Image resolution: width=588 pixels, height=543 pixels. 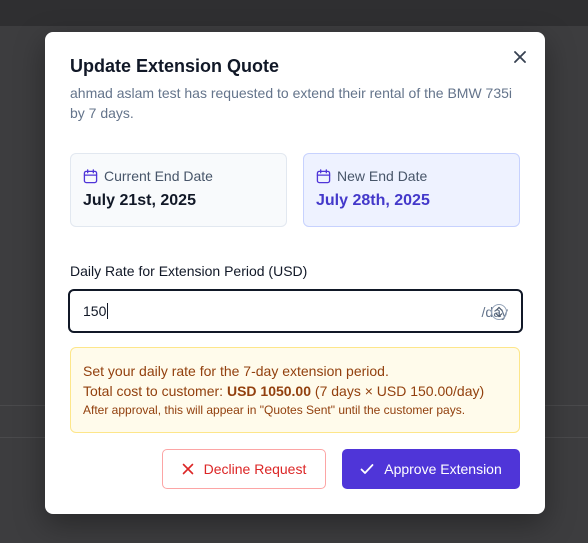 What do you see at coordinates (367, 469) in the screenshot?
I see `check-icon` at bounding box center [367, 469].